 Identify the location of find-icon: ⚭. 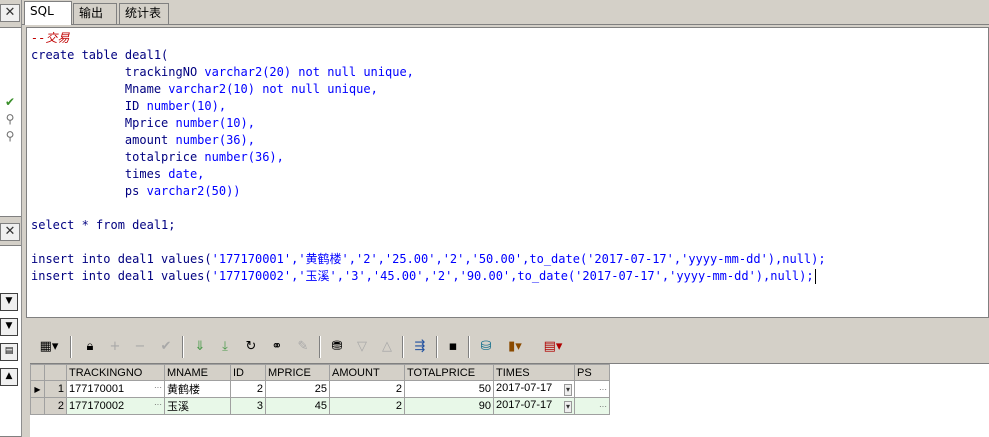
(277, 347).